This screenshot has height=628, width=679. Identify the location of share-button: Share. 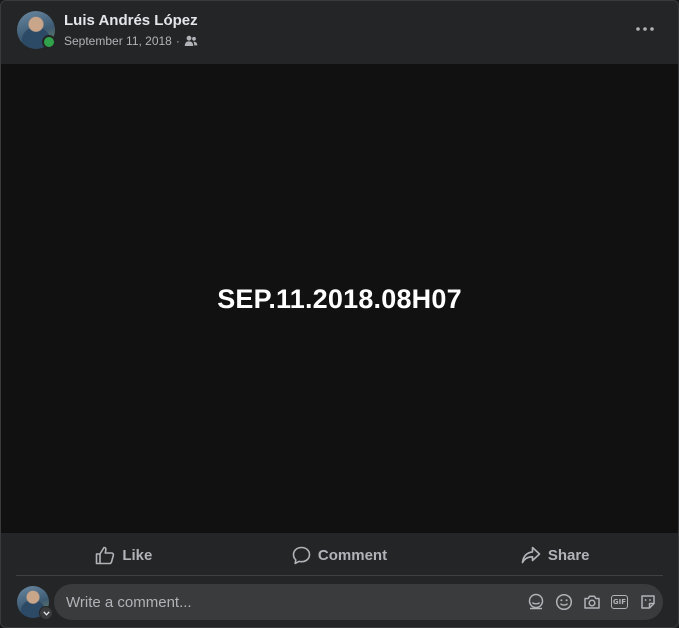
(555, 555).